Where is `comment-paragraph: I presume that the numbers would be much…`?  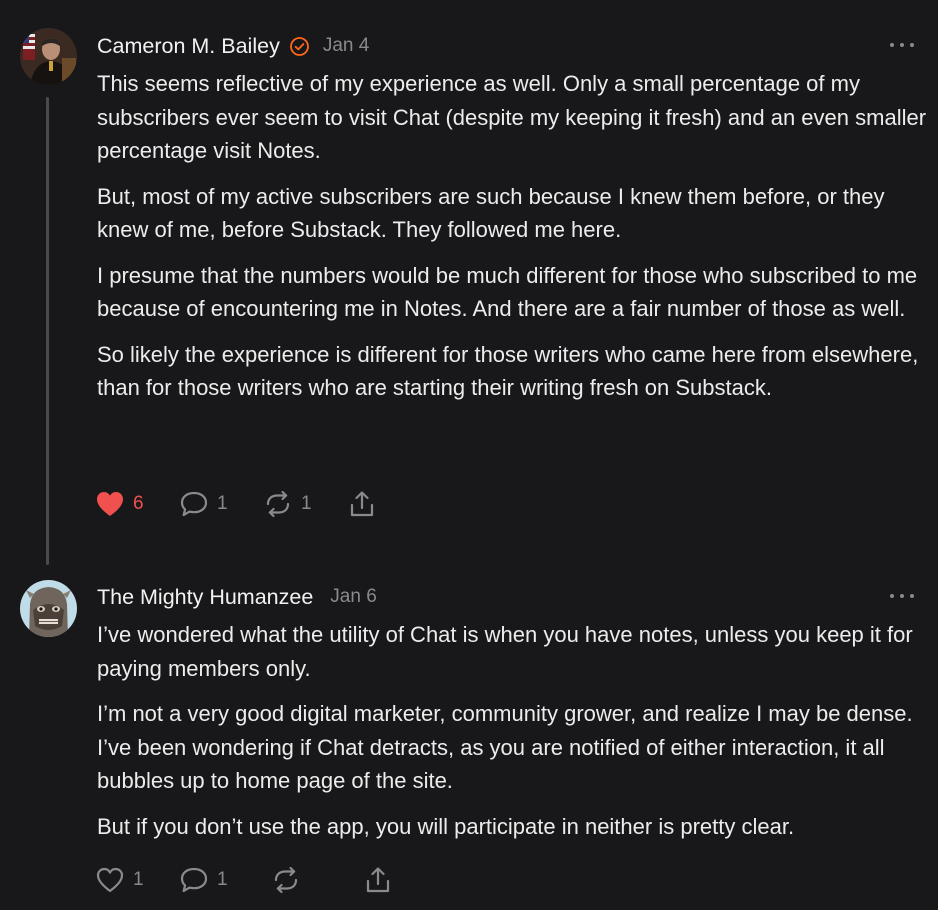
comment-paragraph: I presume that the numbers would be much… is located at coordinates (507, 292).